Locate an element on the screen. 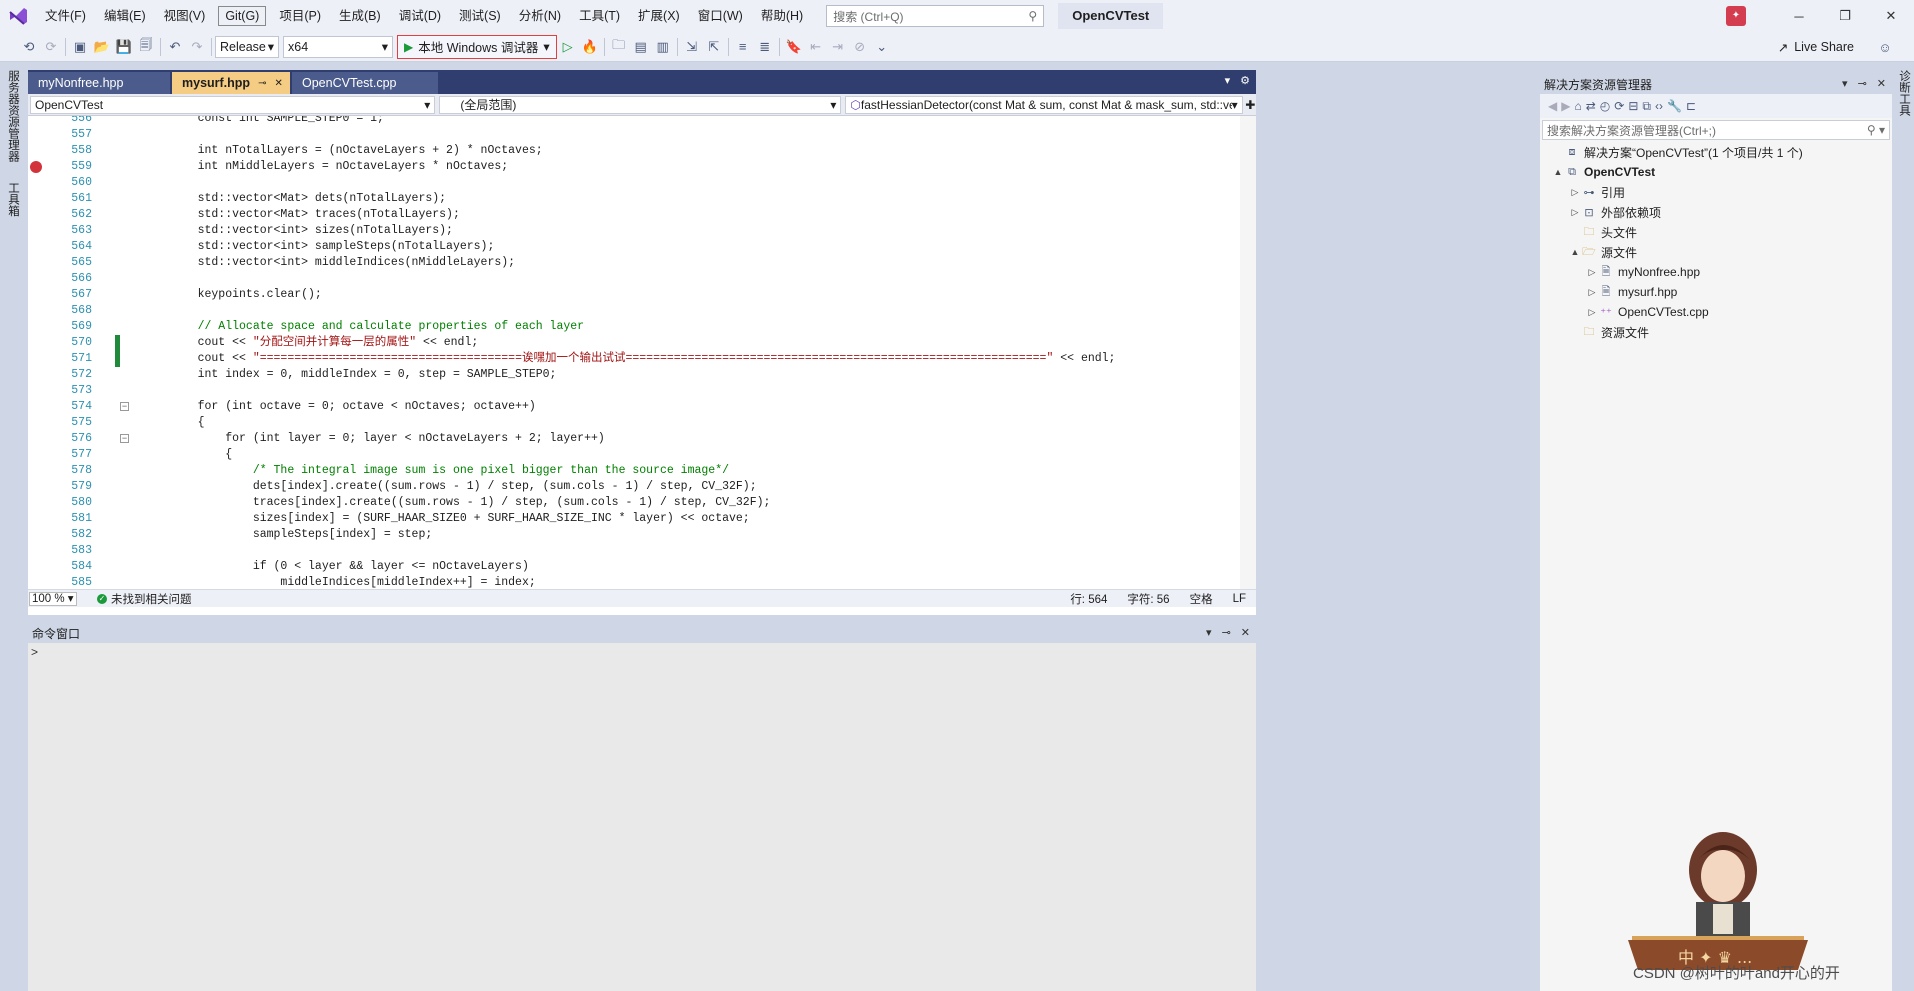  undo-icon: ↶ is located at coordinates (175, 47).